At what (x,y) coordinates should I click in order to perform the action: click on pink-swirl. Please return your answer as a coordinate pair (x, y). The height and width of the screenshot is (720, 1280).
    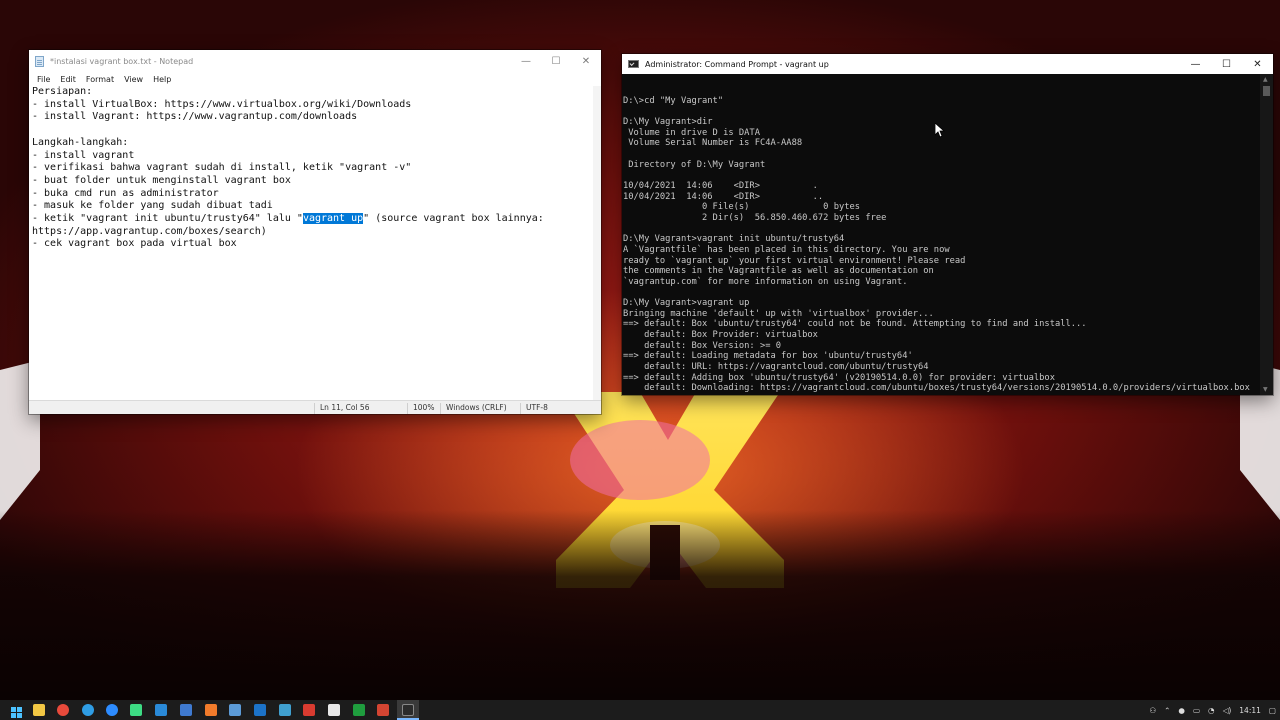
    Looking at the image, I should click on (640, 460).